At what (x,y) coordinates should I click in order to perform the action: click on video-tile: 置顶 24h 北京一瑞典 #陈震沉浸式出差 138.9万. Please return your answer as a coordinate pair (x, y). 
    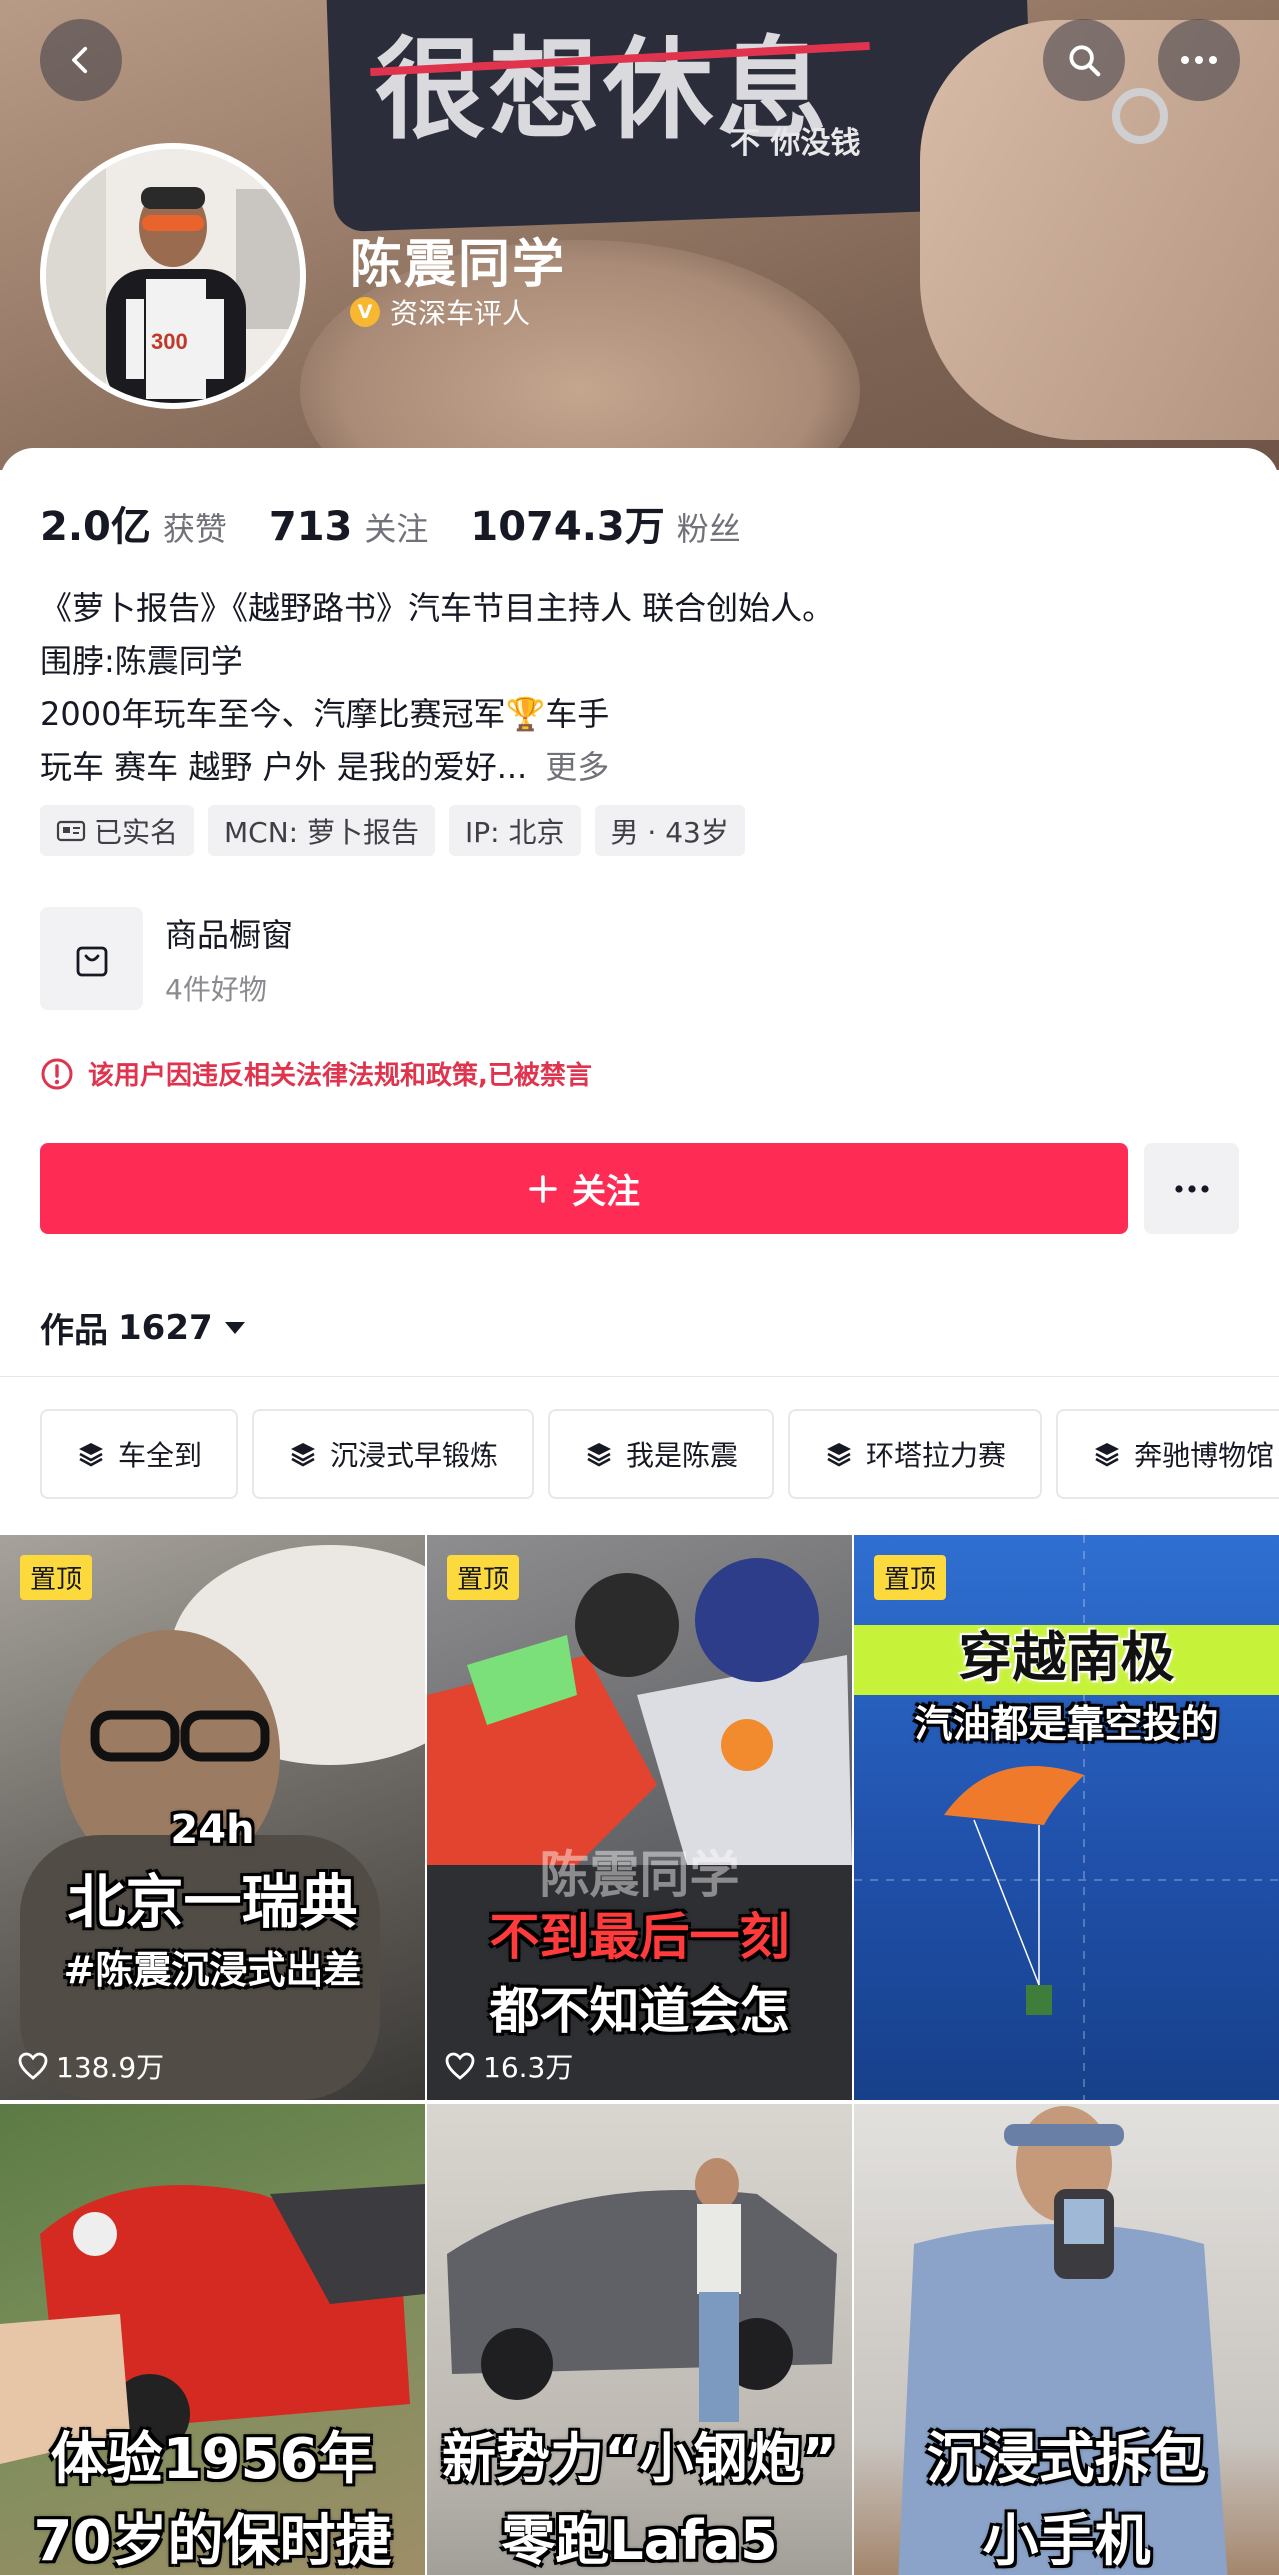
    Looking at the image, I should click on (212, 1817).